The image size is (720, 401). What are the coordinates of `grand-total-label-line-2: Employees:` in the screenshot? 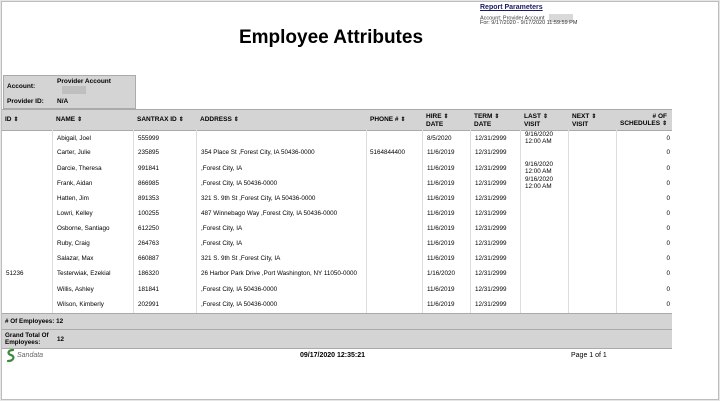 It's located at (23, 342).